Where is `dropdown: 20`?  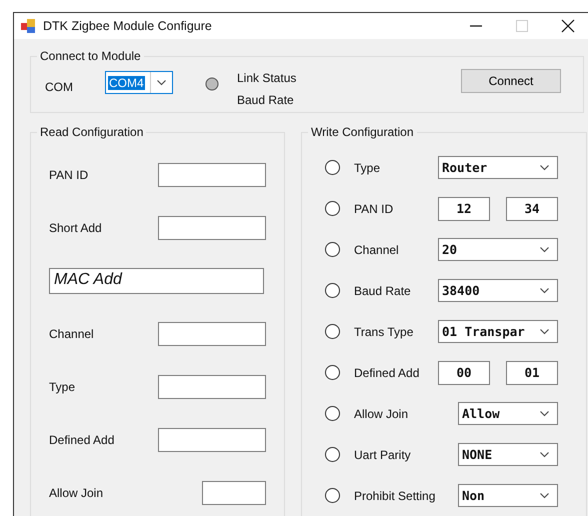
dropdown: 20 is located at coordinates (498, 249).